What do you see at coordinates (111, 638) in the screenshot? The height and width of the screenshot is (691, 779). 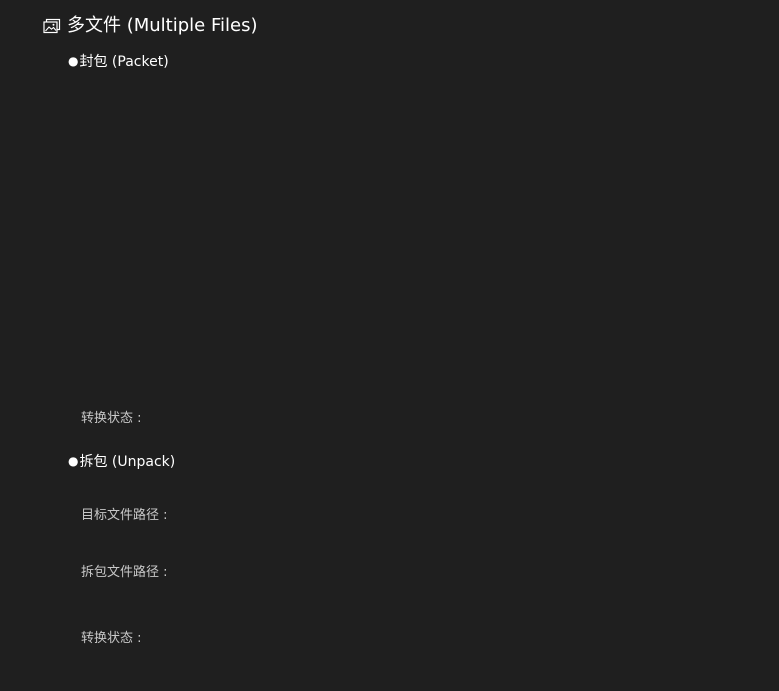 I see `unpack-status-label: 转换状态 :` at bounding box center [111, 638].